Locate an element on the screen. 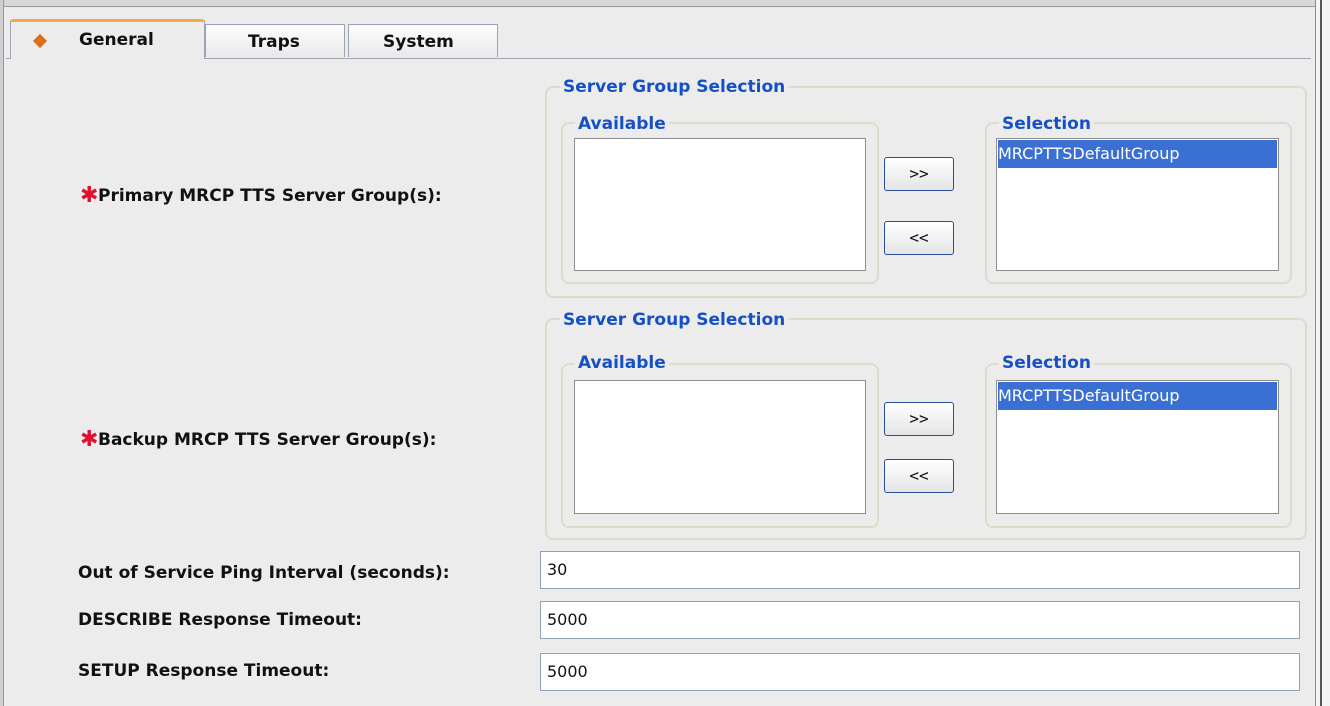 The image size is (1330, 706). tab-traps: Traps is located at coordinates (275, 40).